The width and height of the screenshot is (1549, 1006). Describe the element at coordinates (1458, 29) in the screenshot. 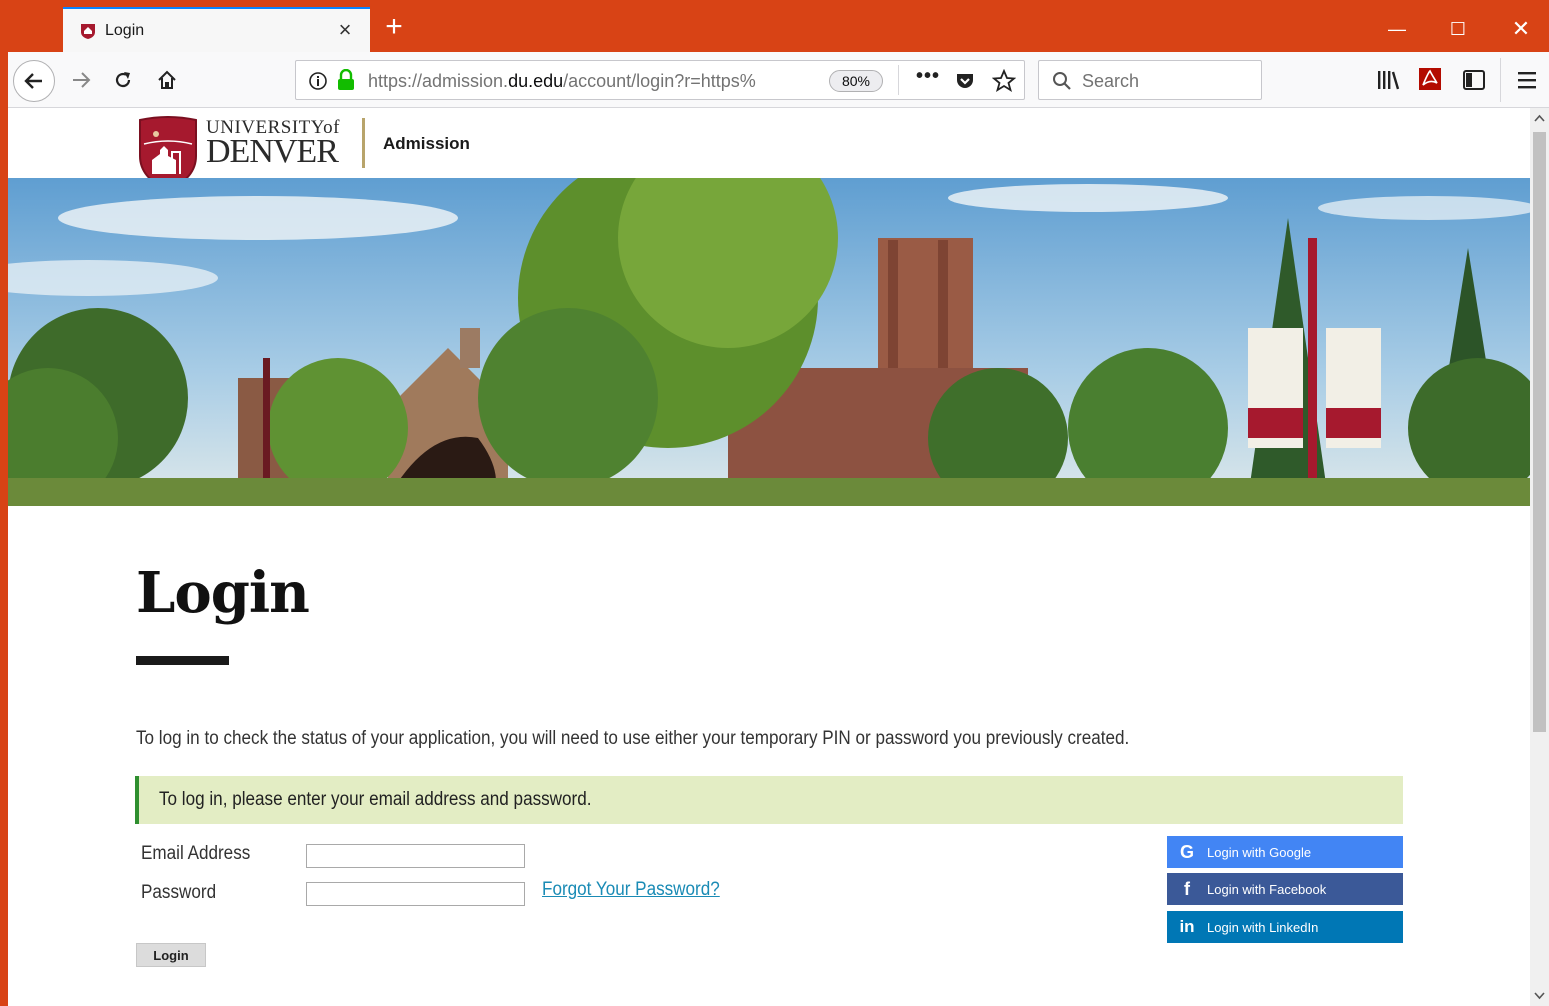

I see `maximize-icon: ☐` at that location.